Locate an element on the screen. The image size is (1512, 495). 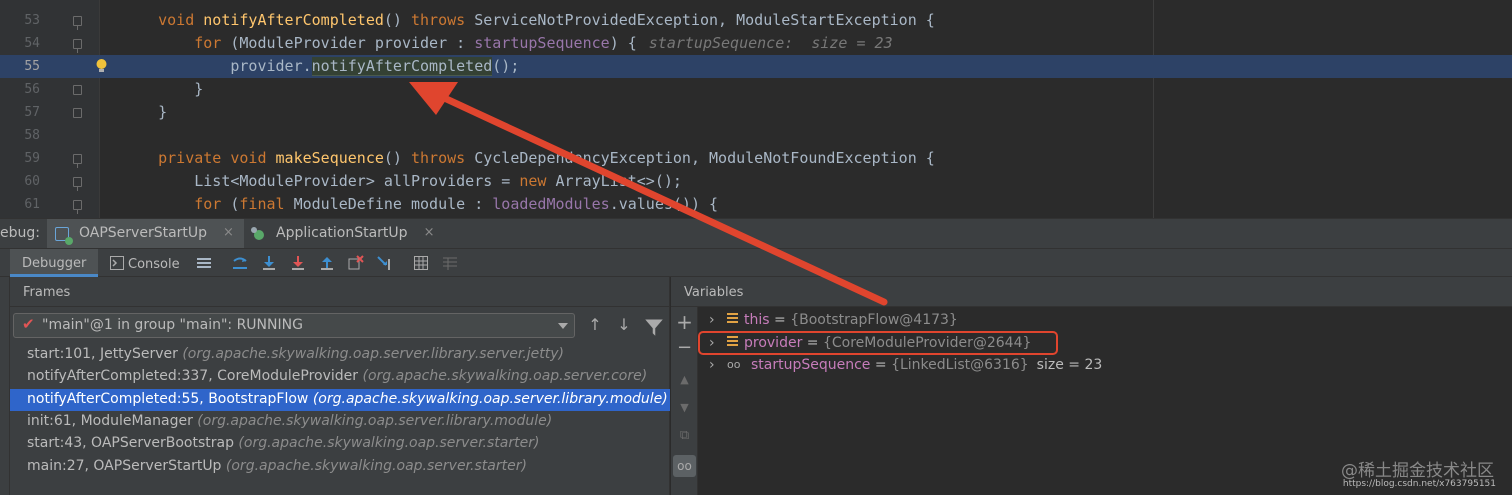
thread-selector-value: "main"@1 in group "main": RUNNING is located at coordinates (172, 325).